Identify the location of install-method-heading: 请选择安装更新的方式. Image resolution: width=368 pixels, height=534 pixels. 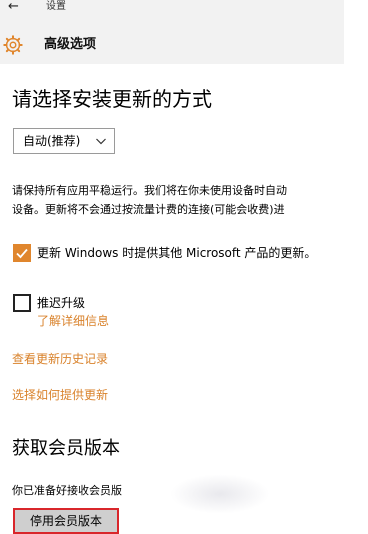
(112, 99).